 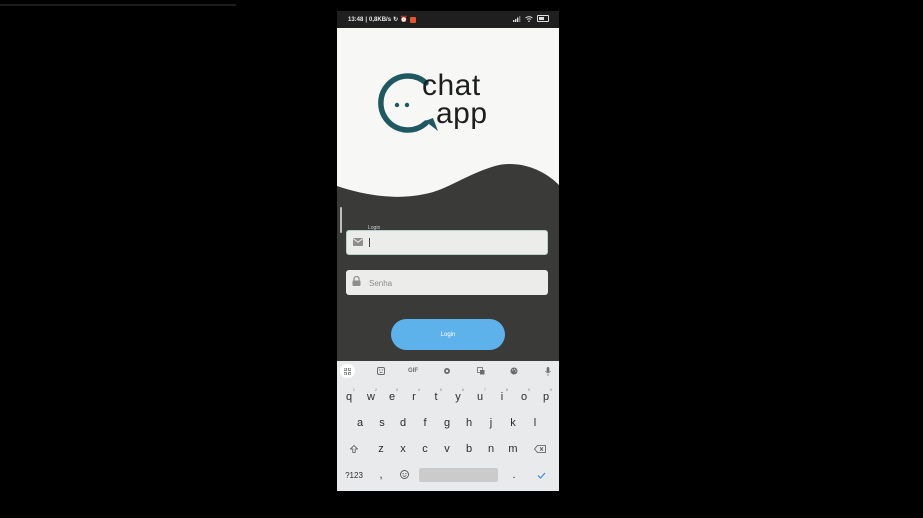 What do you see at coordinates (381, 371) in the screenshot?
I see `sticker-icon` at bounding box center [381, 371].